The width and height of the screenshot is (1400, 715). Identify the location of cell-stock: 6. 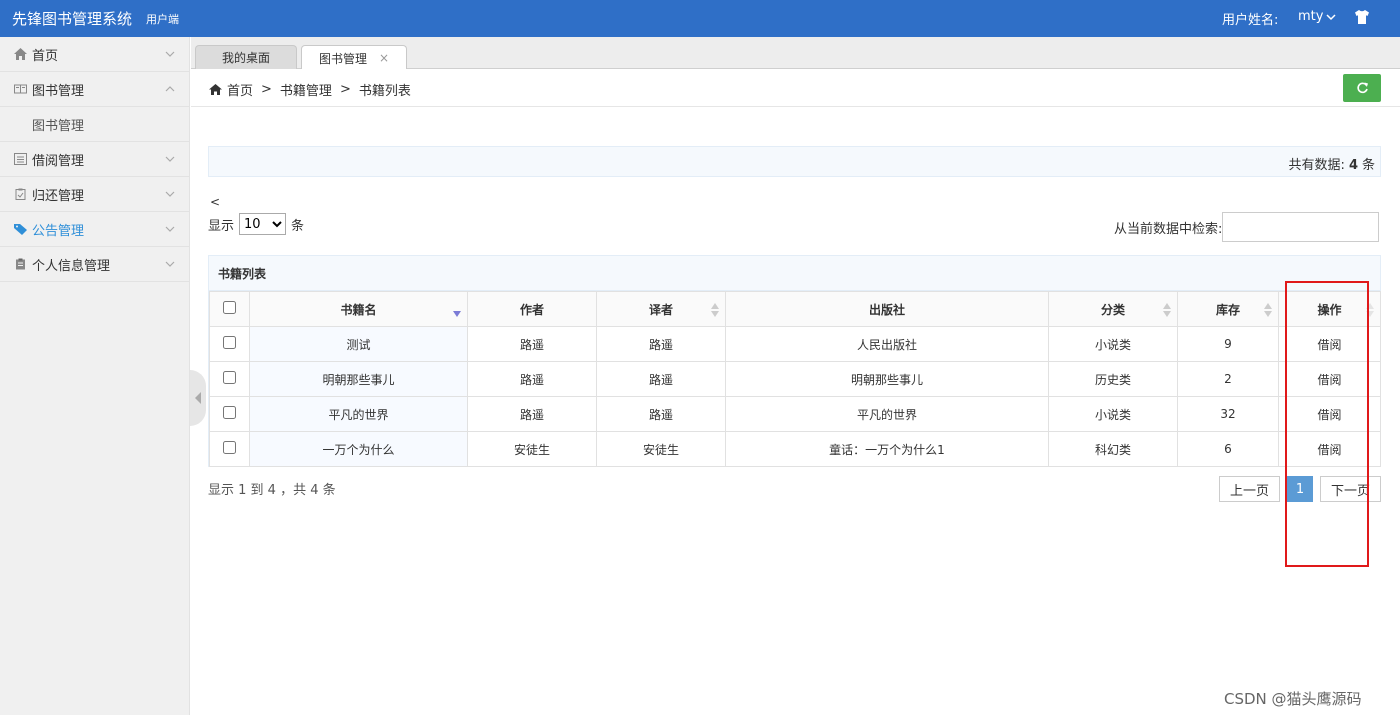
(1228, 449).